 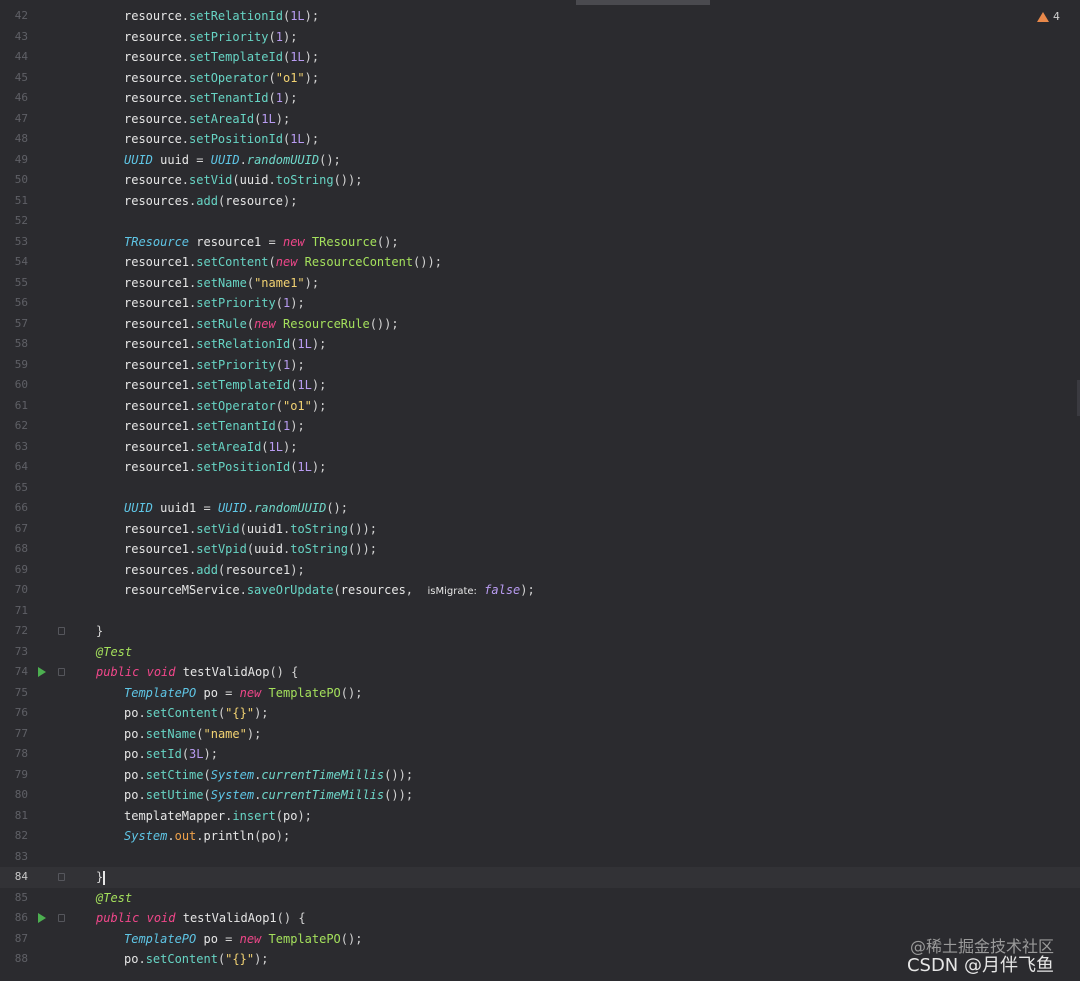 What do you see at coordinates (261, 242) in the screenshot?
I see `code-text: TResource resource1 = new TResource();` at bounding box center [261, 242].